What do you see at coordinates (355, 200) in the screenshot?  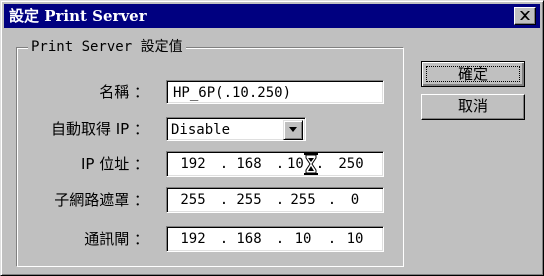 I see `subnet-octet-4: 0` at bounding box center [355, 200].